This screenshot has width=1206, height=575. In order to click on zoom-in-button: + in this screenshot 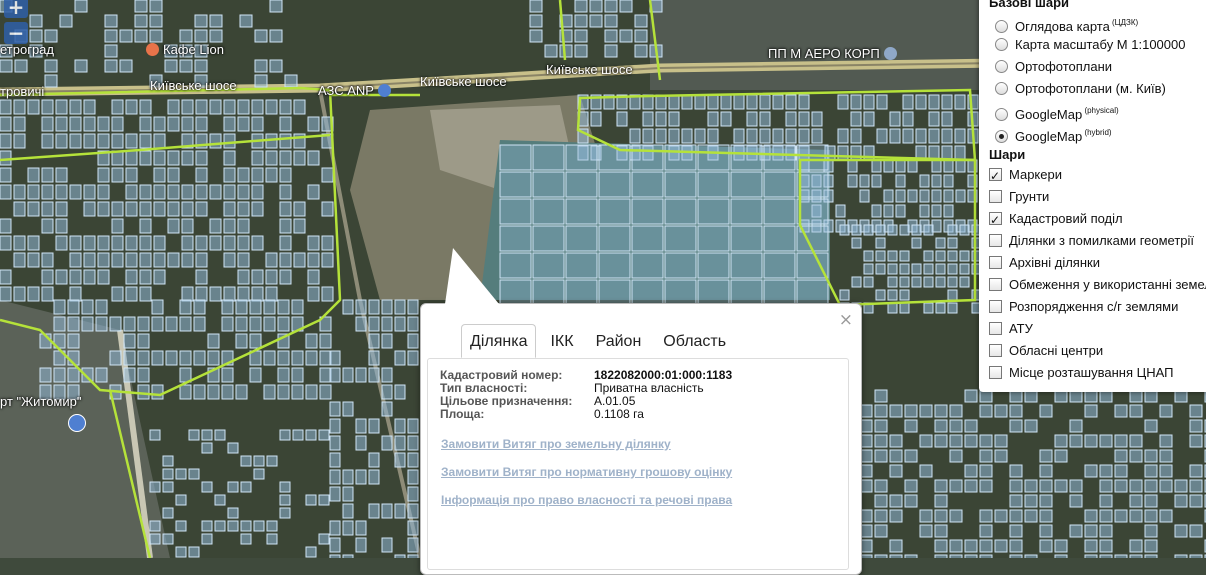, I will do `click(16, 9)`.